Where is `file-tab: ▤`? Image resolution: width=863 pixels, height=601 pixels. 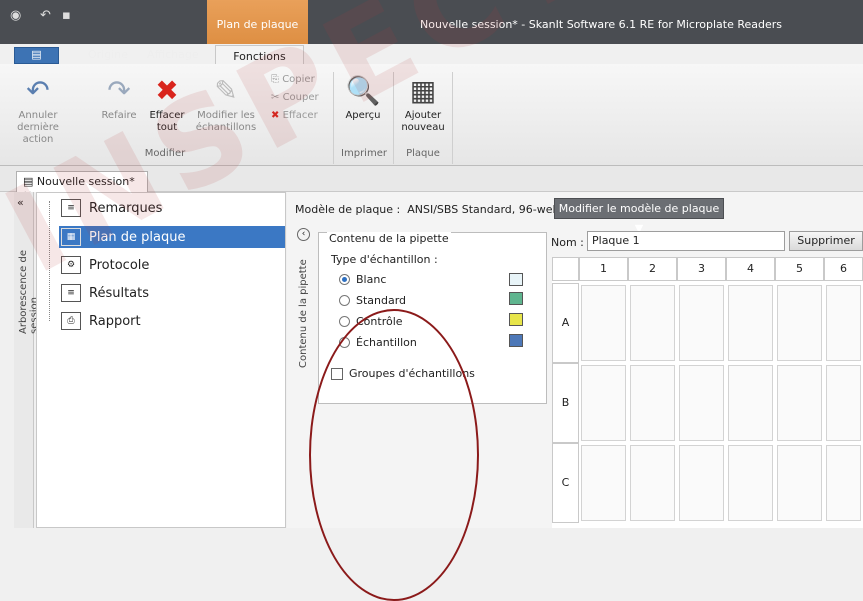
file-tab: ▤ is located at coordinates (36, 55).